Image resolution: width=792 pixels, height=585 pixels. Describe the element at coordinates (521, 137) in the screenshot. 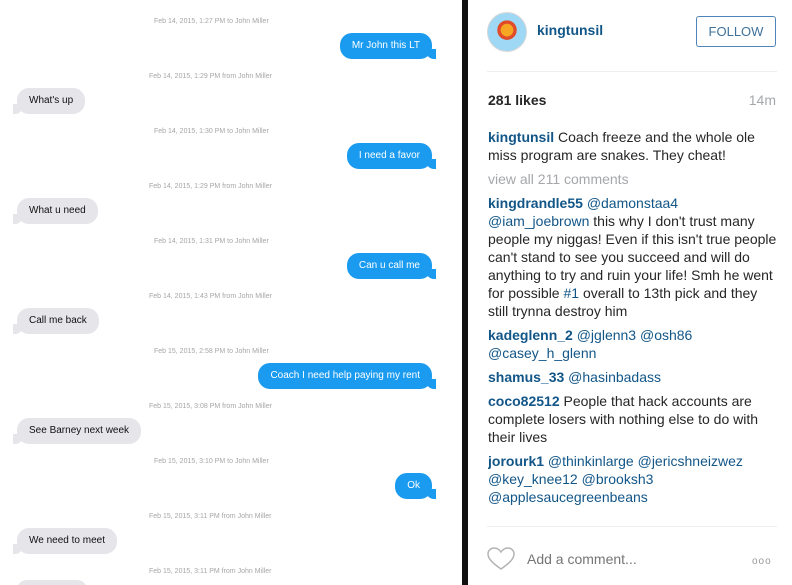

I see `caption-username: kingtunsil` at that location.